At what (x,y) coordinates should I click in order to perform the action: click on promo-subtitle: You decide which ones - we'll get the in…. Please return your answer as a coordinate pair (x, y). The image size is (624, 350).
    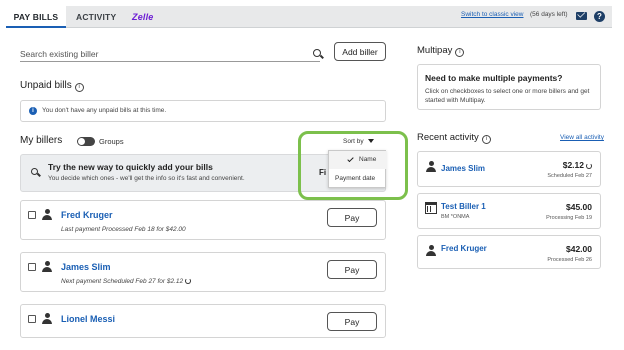
    Looking at the image, I should click on (146, 178).